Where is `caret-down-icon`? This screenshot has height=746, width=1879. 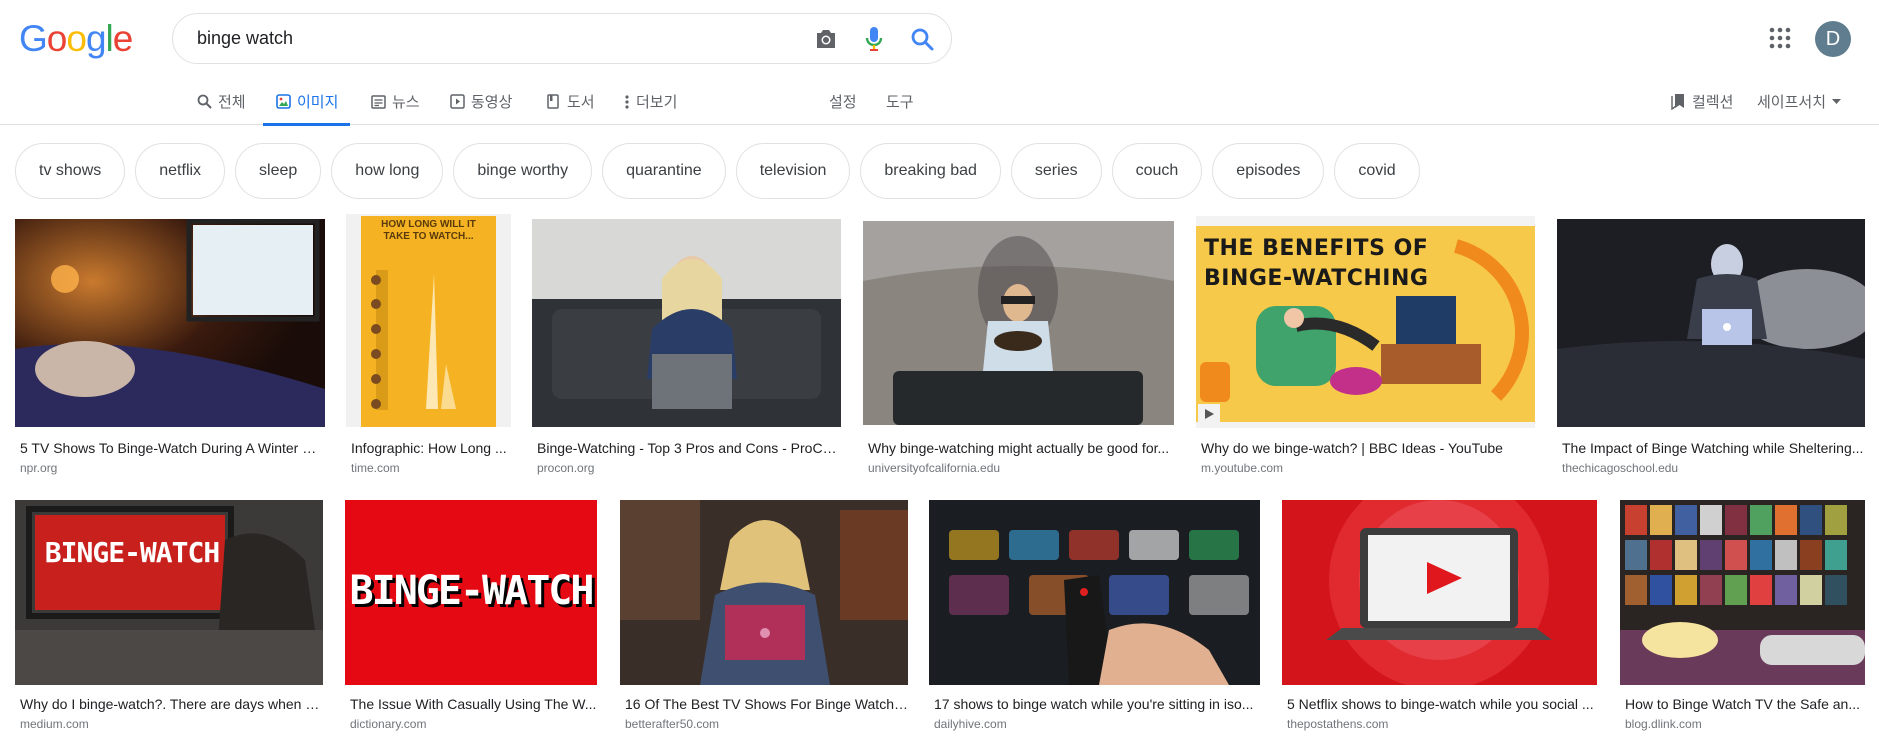
caret-down-icon is located at coordinates (1837, 102).